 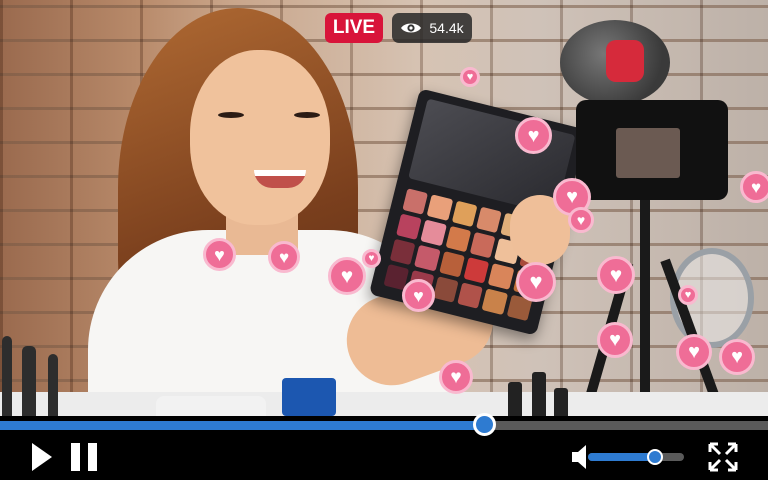 What do you see at coordinates (648, 153) in the screenshot?
I see `camera-screen` at bounding box center [648, 153].